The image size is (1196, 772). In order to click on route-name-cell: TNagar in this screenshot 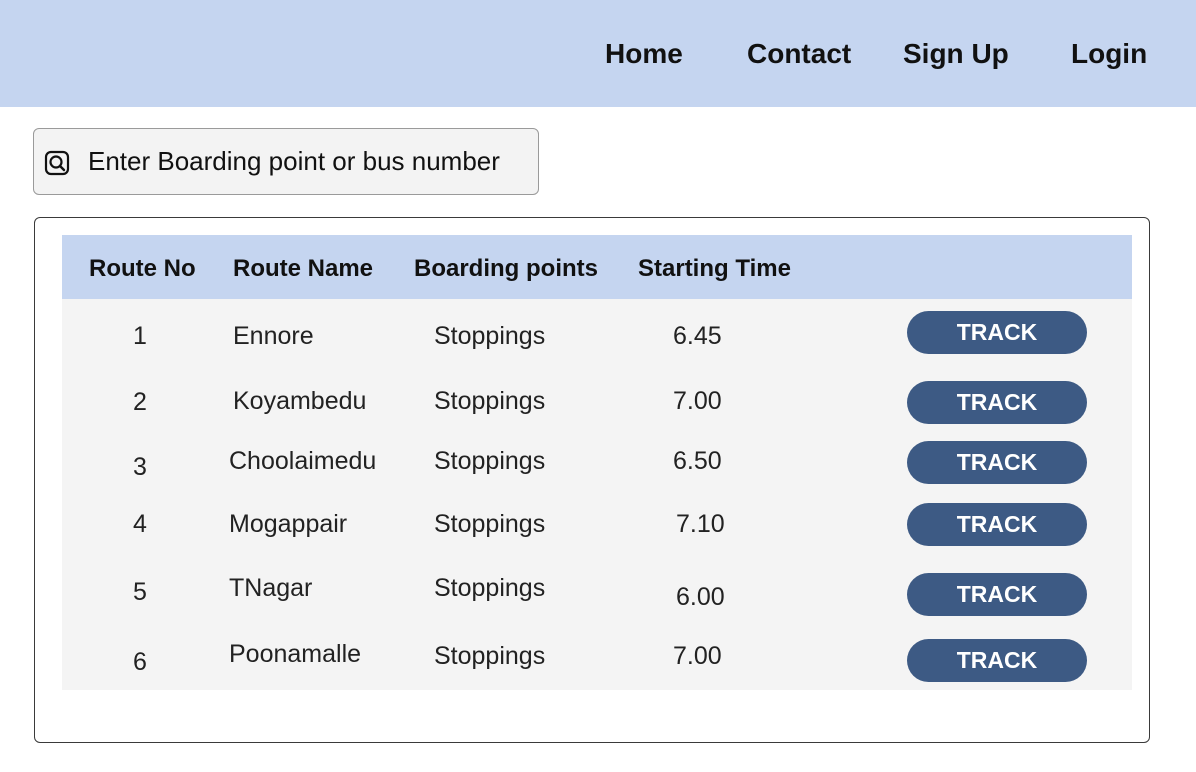, I will do `click(271, 588)`.